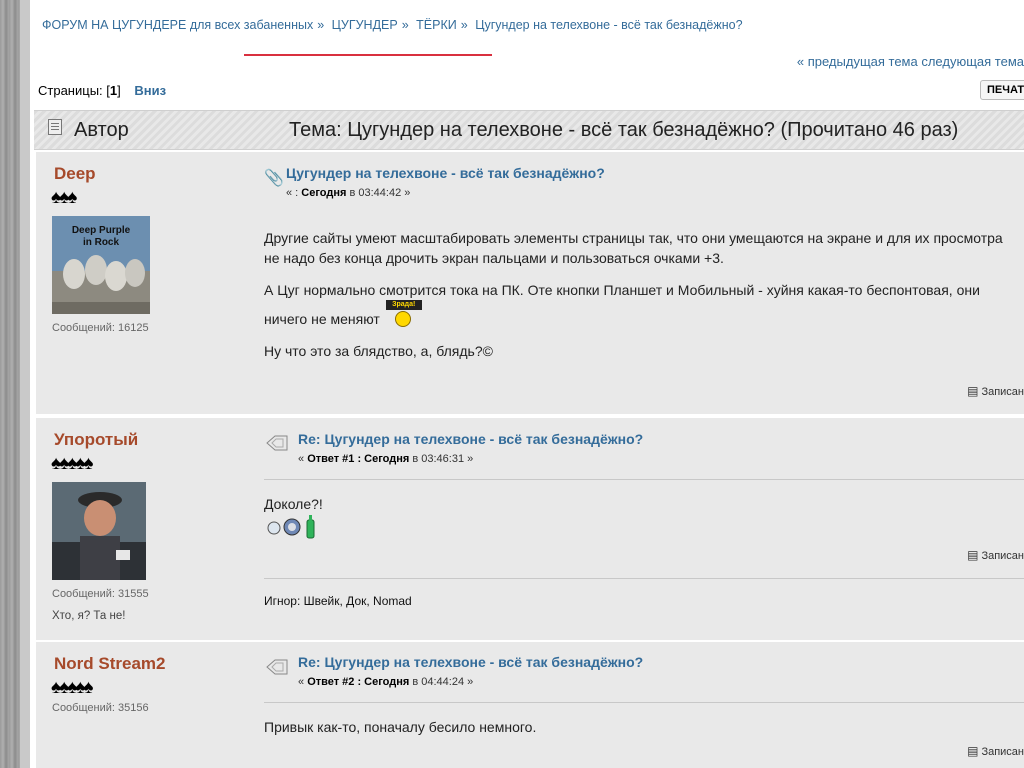  Describe the element at coordinates (403, 305) in the screenshot. I see `zrada-sign: Зрада!` at that location.